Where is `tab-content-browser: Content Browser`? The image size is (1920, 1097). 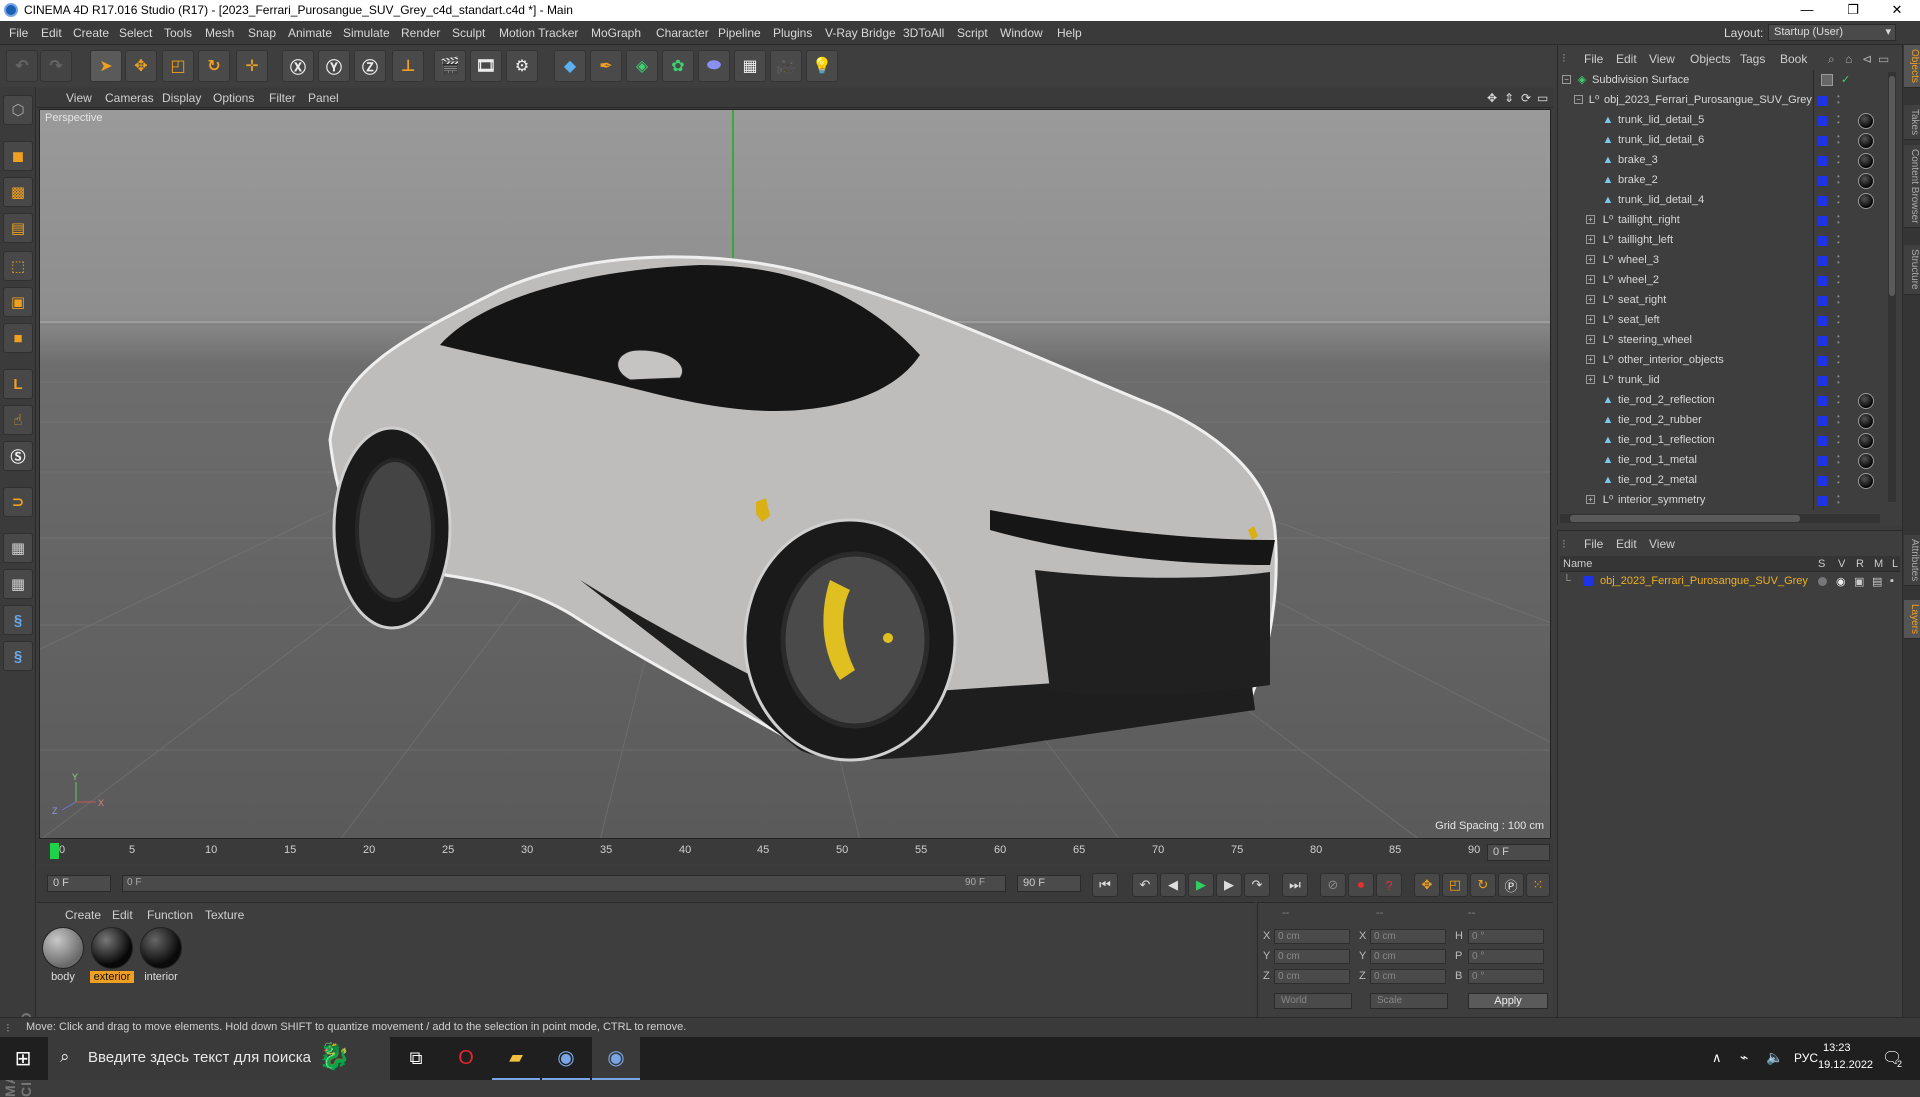
tab-content-browser: Content Browser is located at coordinates (1912, 187).